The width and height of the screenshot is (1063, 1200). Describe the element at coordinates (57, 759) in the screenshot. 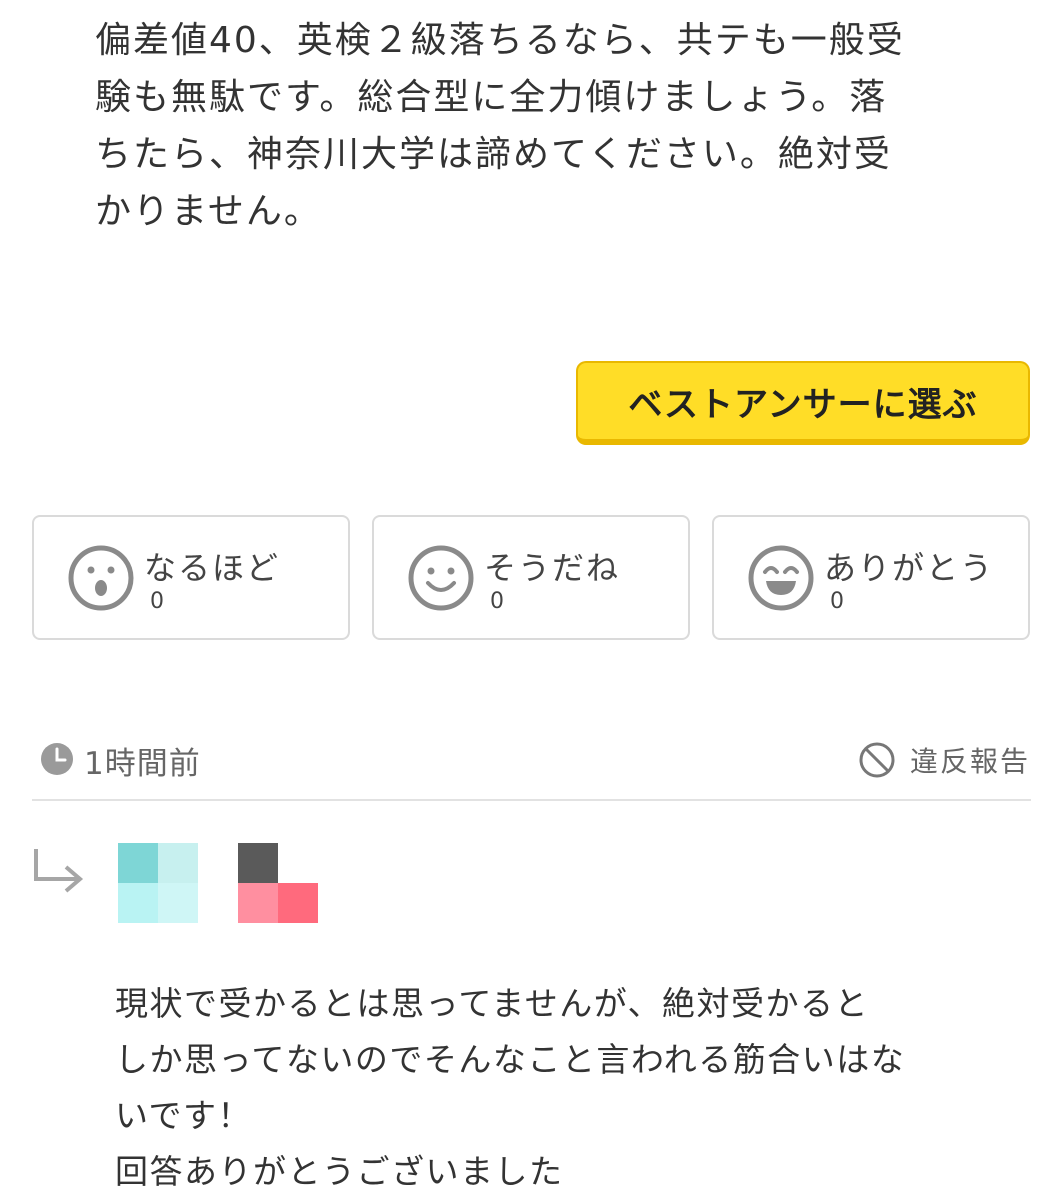

I see `clock-icon` at that location.